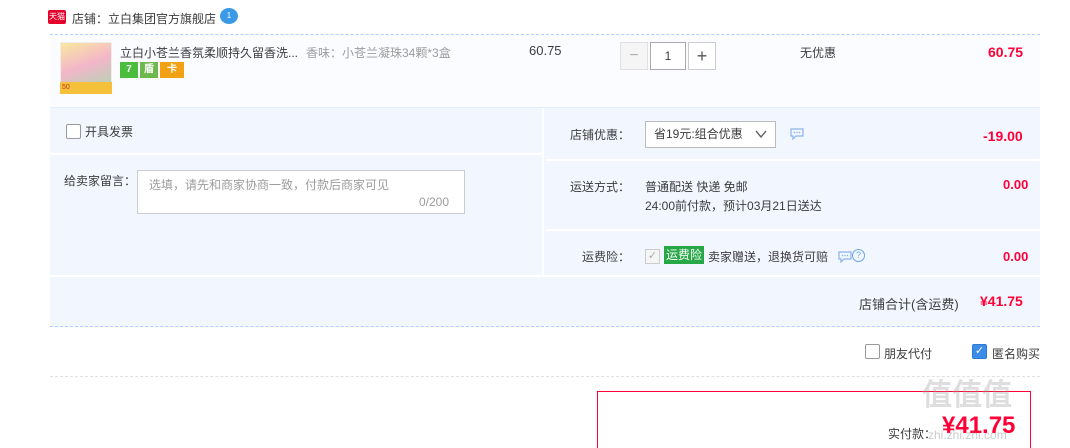  Describe the element at coordinates (1003, 136) in the screenshot. I see `shop-discount-amount: -19.00` at that location.